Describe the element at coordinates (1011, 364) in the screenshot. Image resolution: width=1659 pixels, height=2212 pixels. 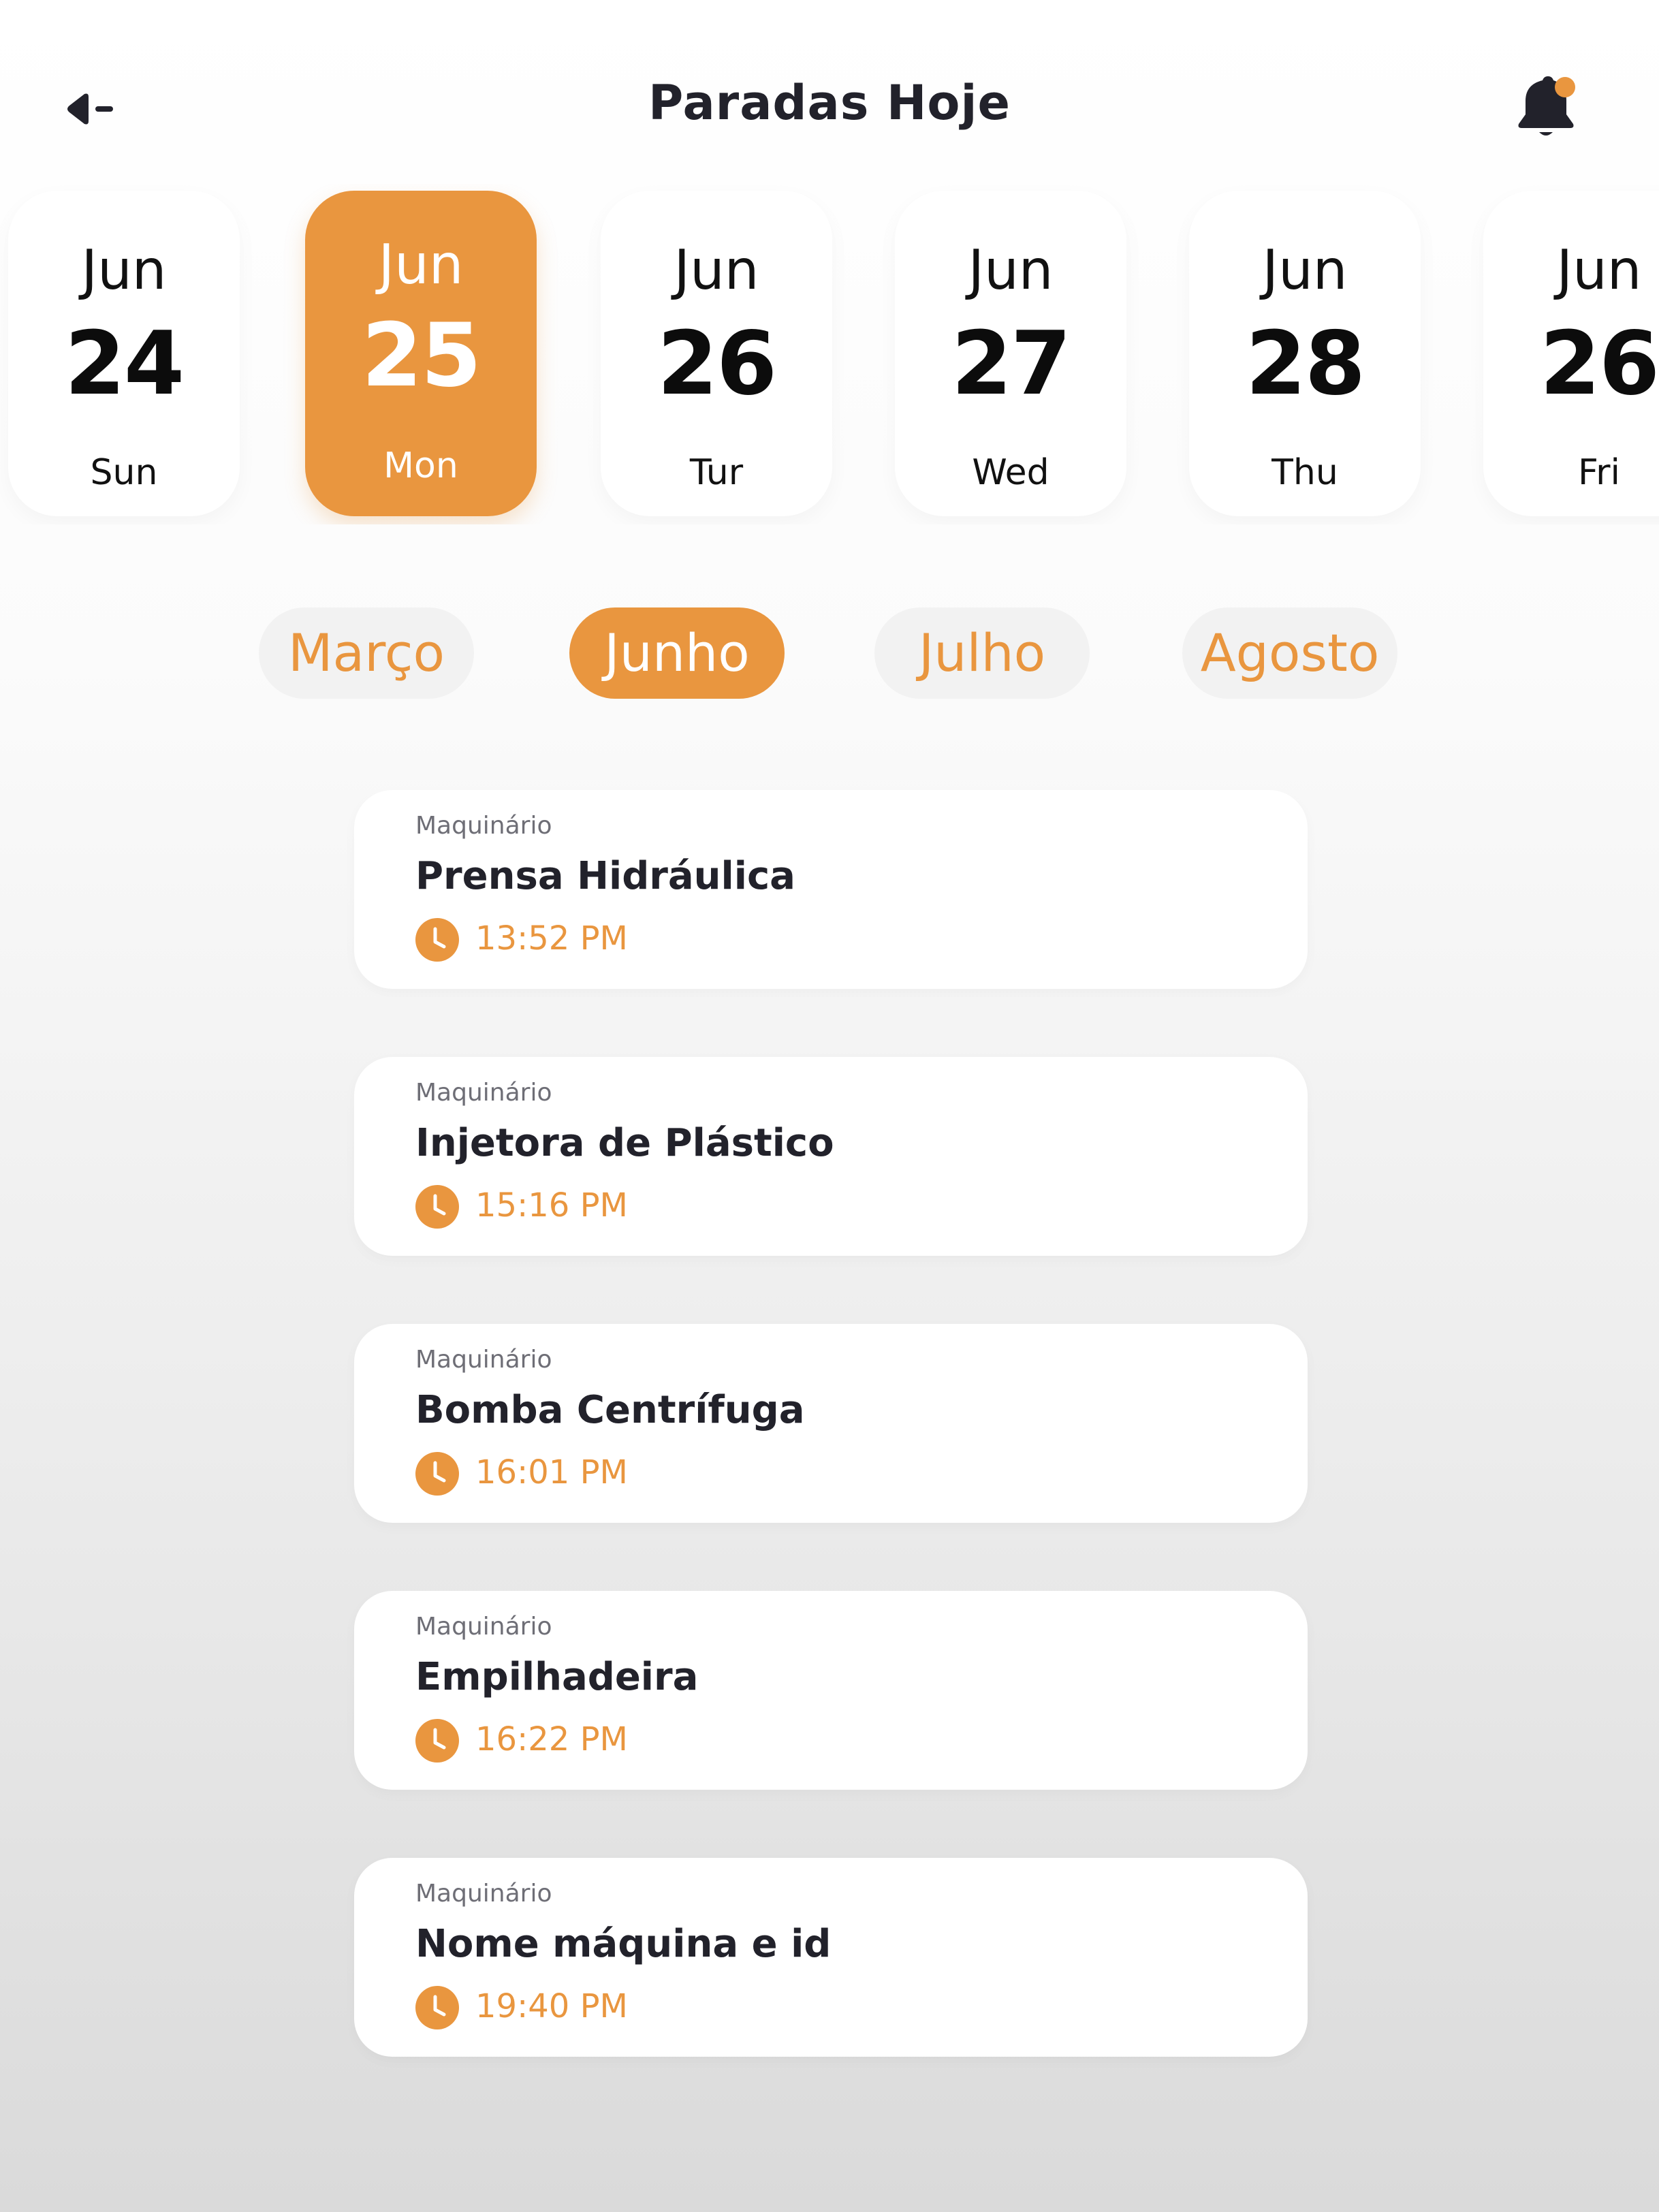
I see `date-day: 27` at that location.